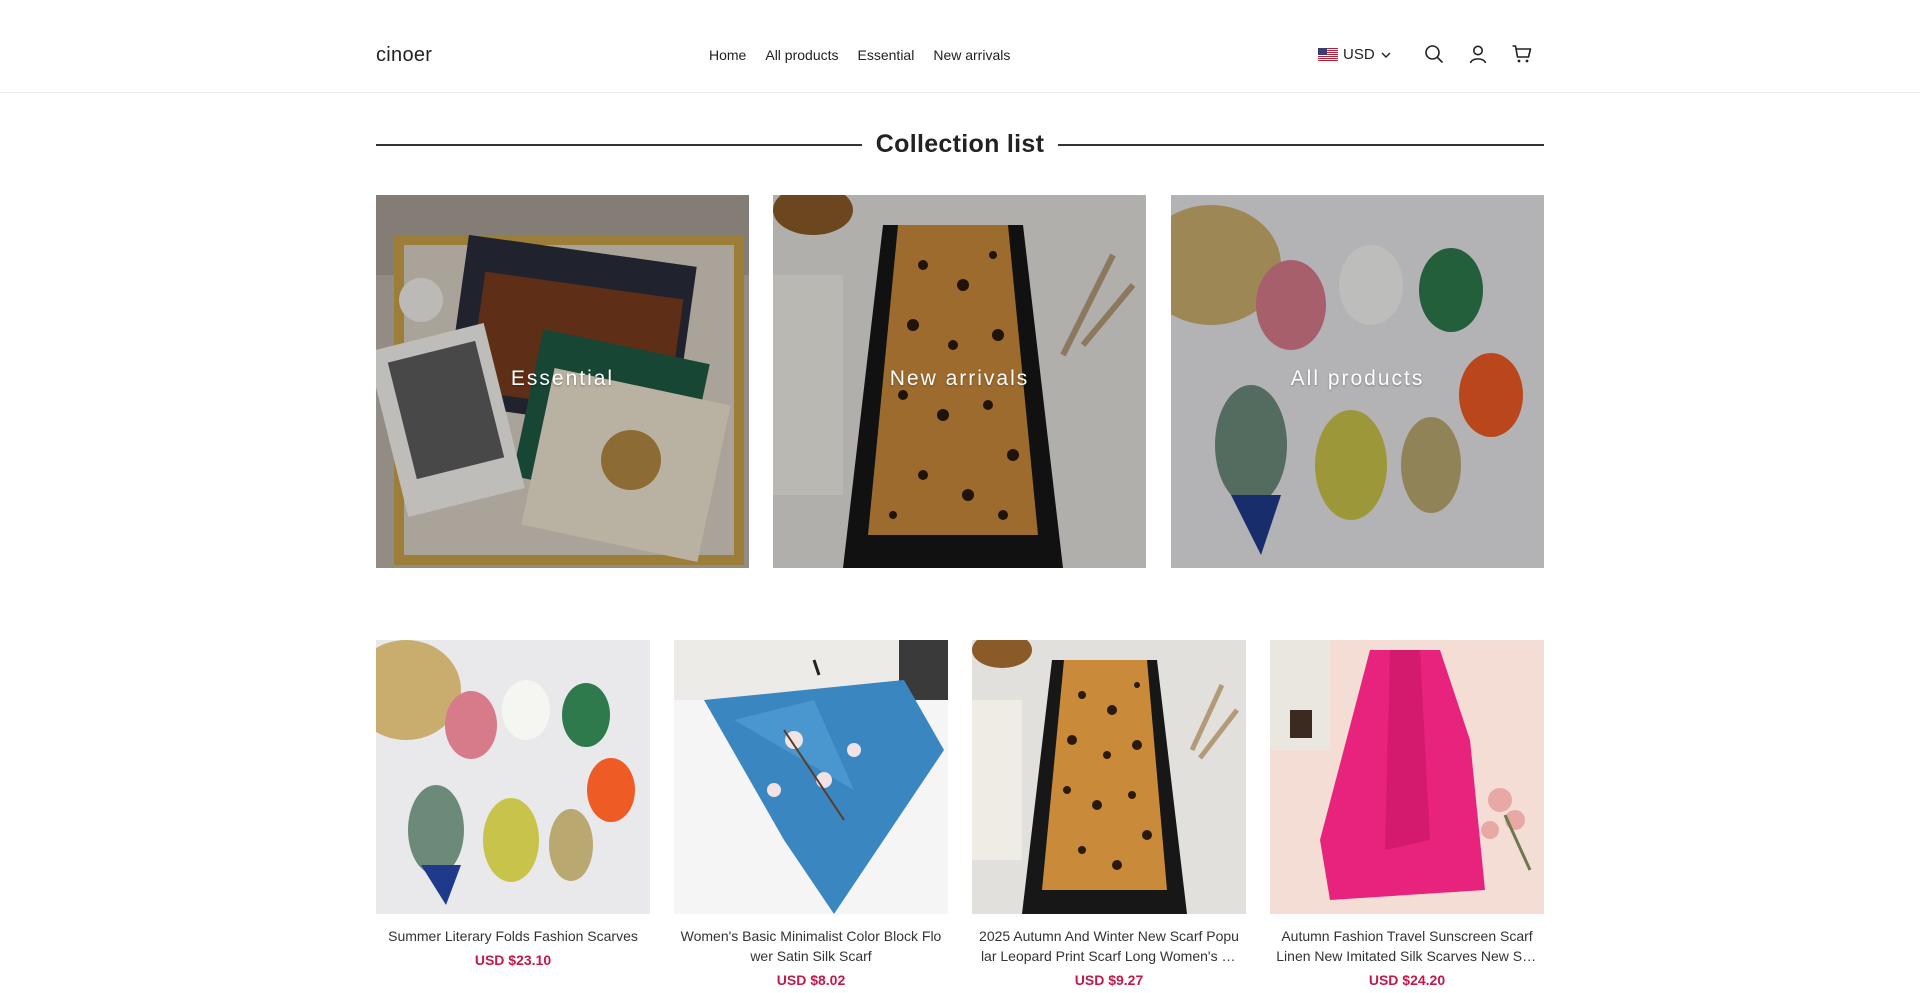  I want to click on store-logo: cinoer, so click(404, 55).